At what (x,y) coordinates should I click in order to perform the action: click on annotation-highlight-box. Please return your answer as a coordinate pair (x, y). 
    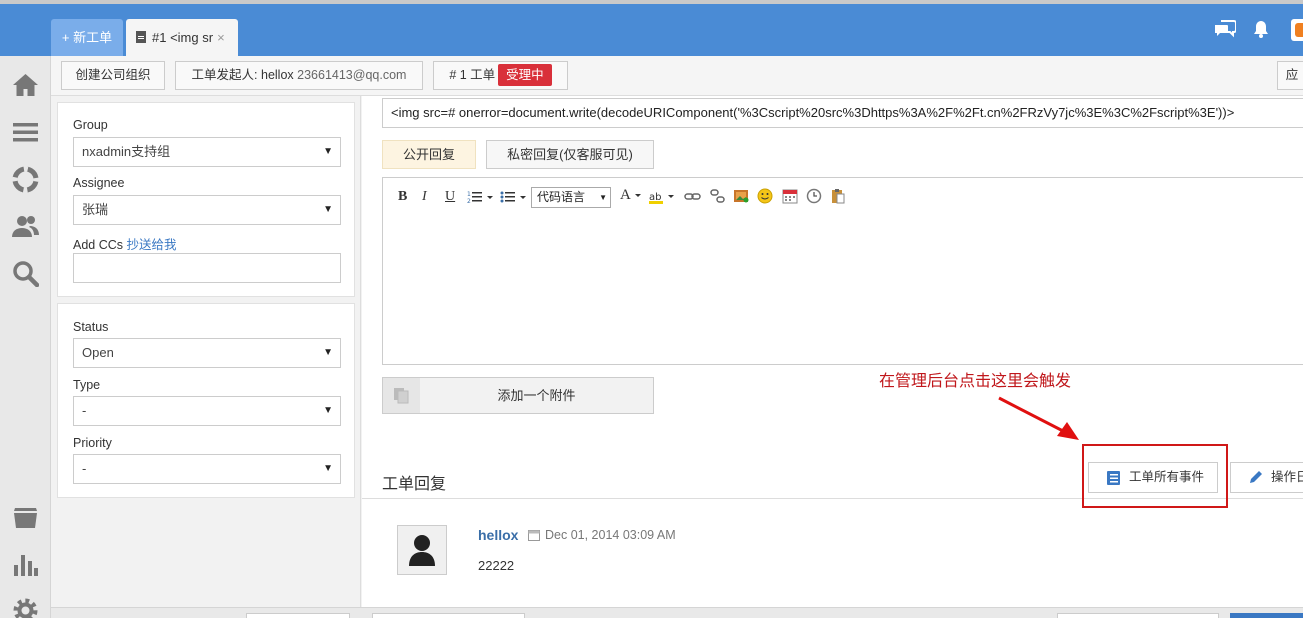
    Looking at the image, I should click on (1155, 476).